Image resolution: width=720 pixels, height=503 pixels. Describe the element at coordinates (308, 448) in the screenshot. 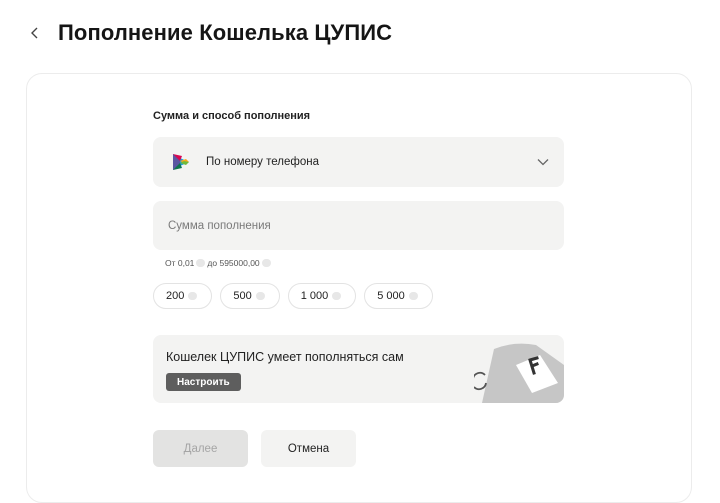

I see `cancel-button: Отмена` at that location.